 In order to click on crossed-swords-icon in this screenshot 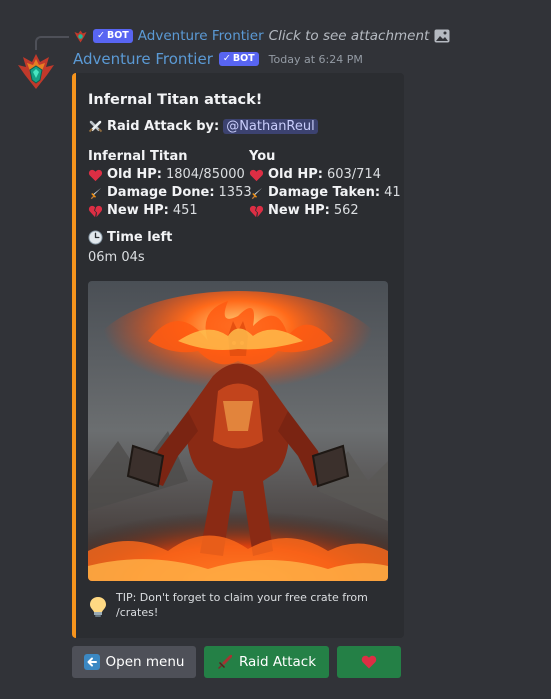, I will do `click(95, 126)`.